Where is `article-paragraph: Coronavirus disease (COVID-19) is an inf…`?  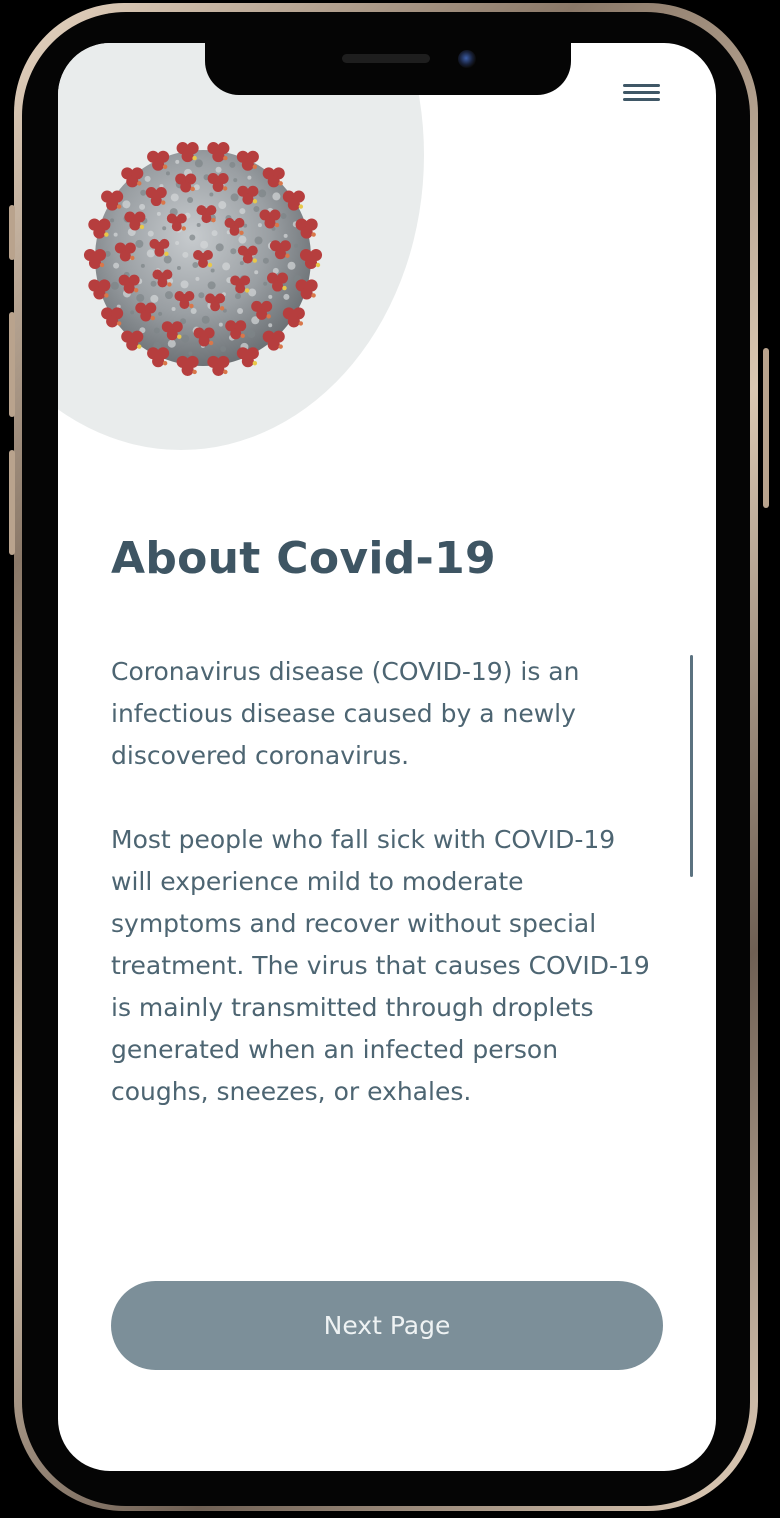 article-paragraph: Coronavirus disease (COVID-19) is an inf… is located at coordinates (345, 713).